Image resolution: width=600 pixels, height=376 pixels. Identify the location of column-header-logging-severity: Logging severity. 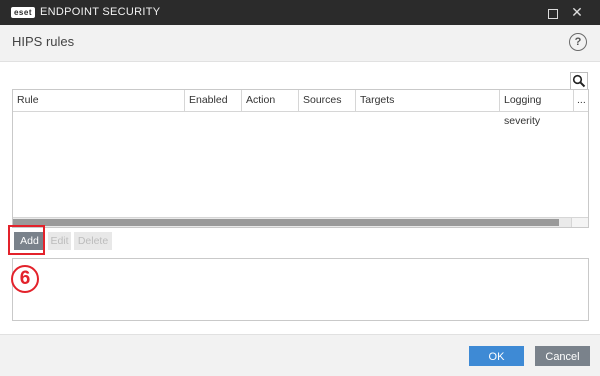
(537, 108).